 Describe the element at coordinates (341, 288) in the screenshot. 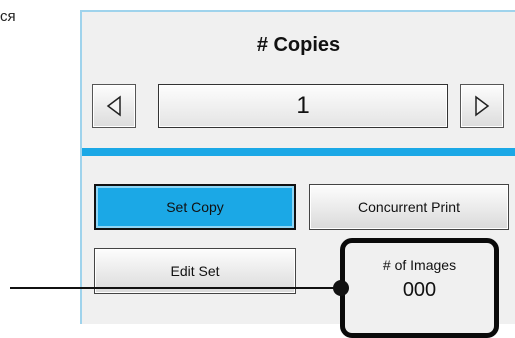

I see `callout-dot` at that location.